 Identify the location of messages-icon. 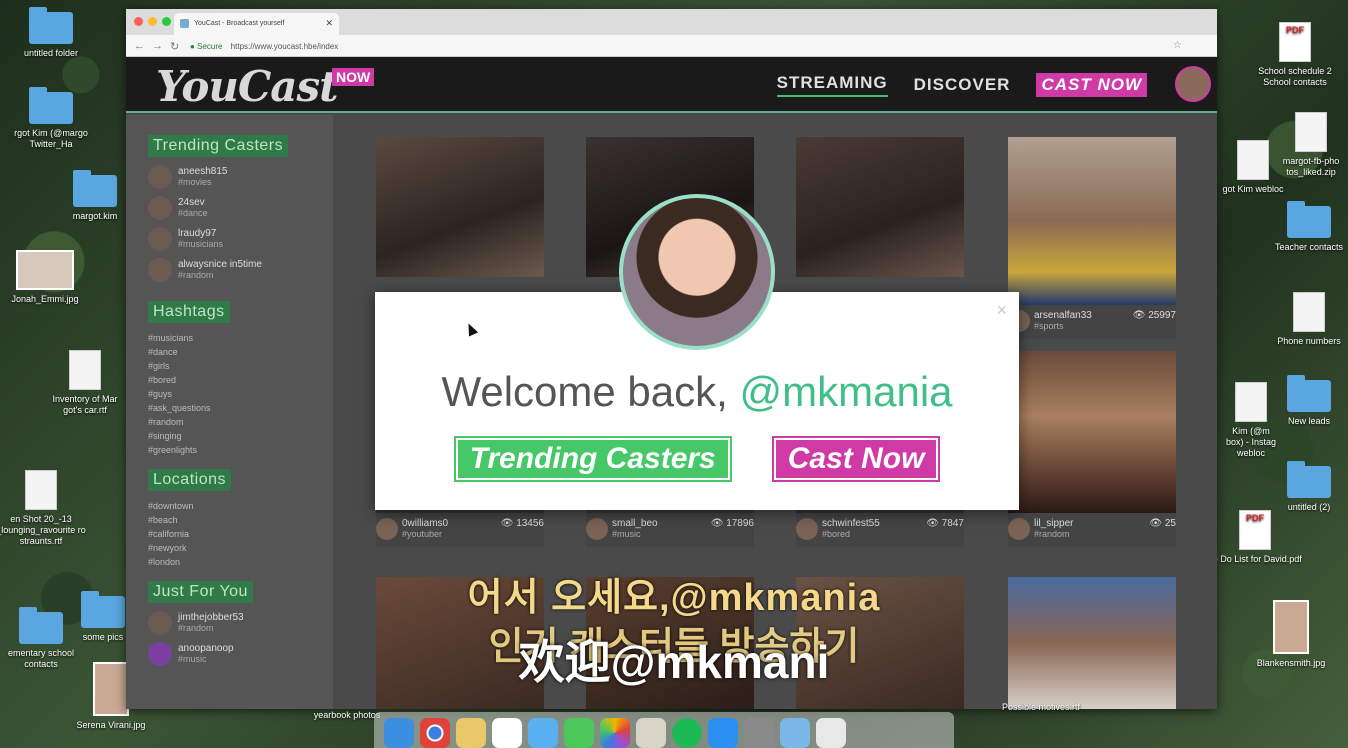
(543, 733).